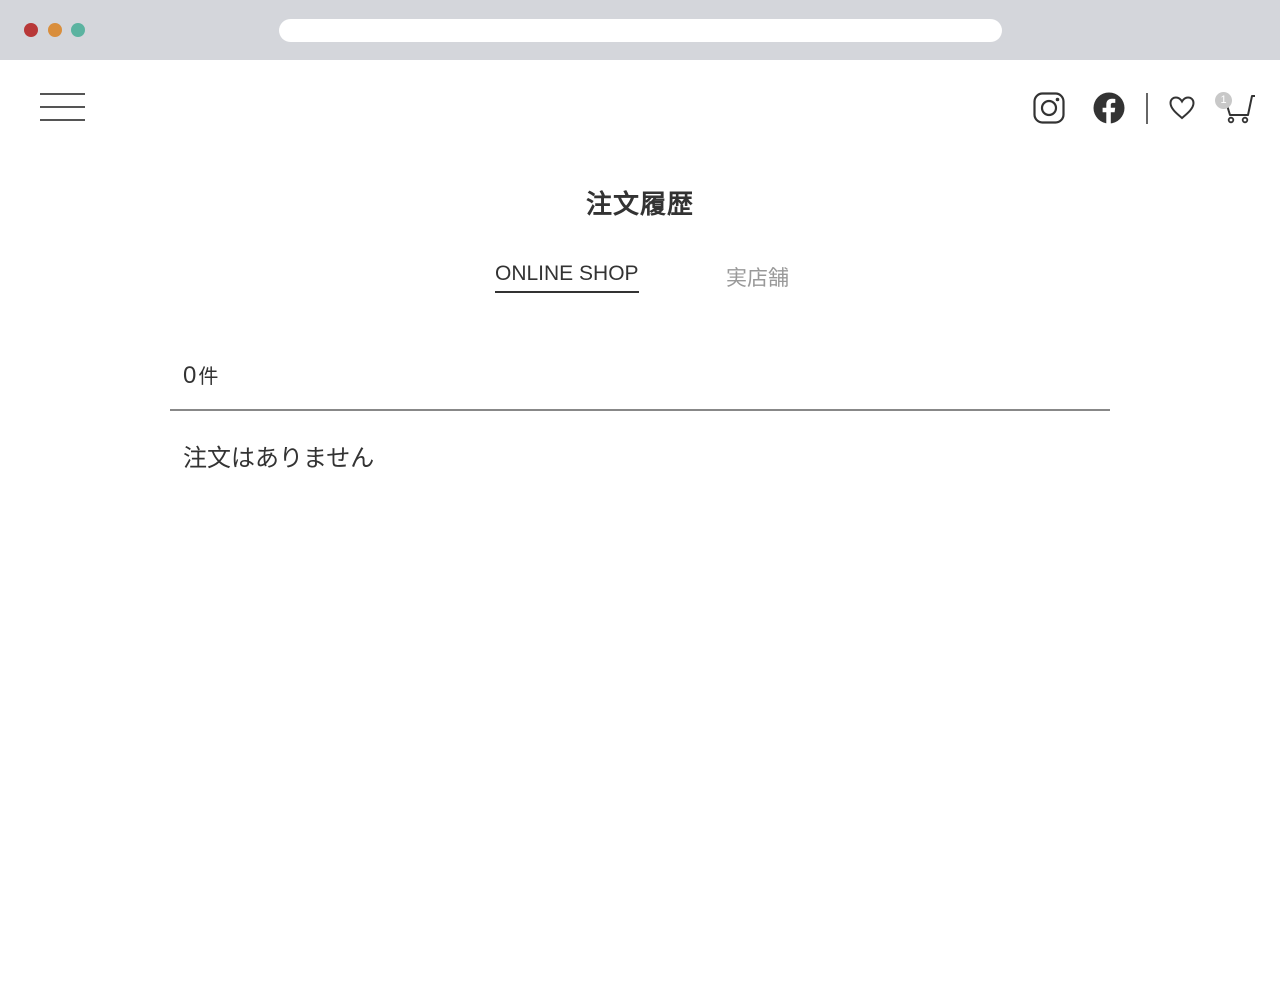 The height and width of the screenshot is (999, 1280). I want to click on instagram-icon, so click(1049, 108).